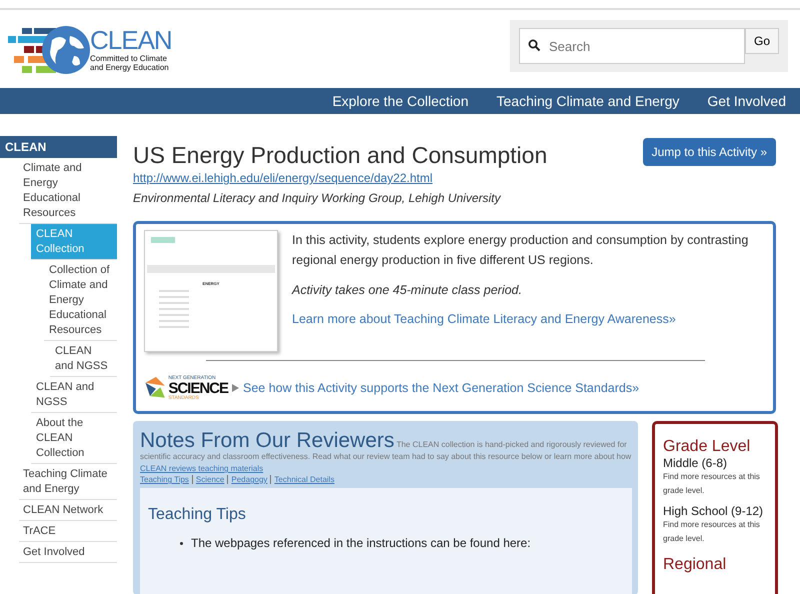 The width and height of the screenshot is (800, 594). Describe the element at coordinates (716, 463) in the screenshot. I see `grade-level-link: Middle (6-8)` at that location.